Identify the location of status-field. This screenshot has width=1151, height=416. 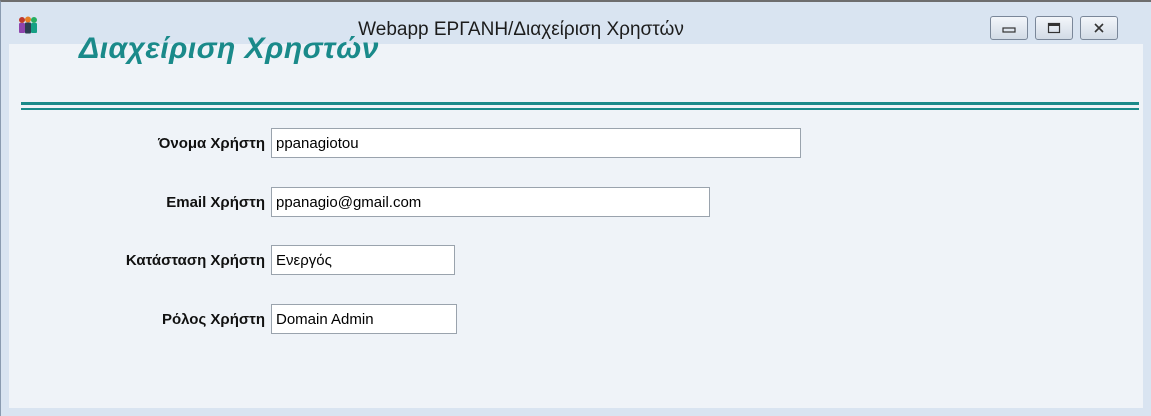
(363, 260).